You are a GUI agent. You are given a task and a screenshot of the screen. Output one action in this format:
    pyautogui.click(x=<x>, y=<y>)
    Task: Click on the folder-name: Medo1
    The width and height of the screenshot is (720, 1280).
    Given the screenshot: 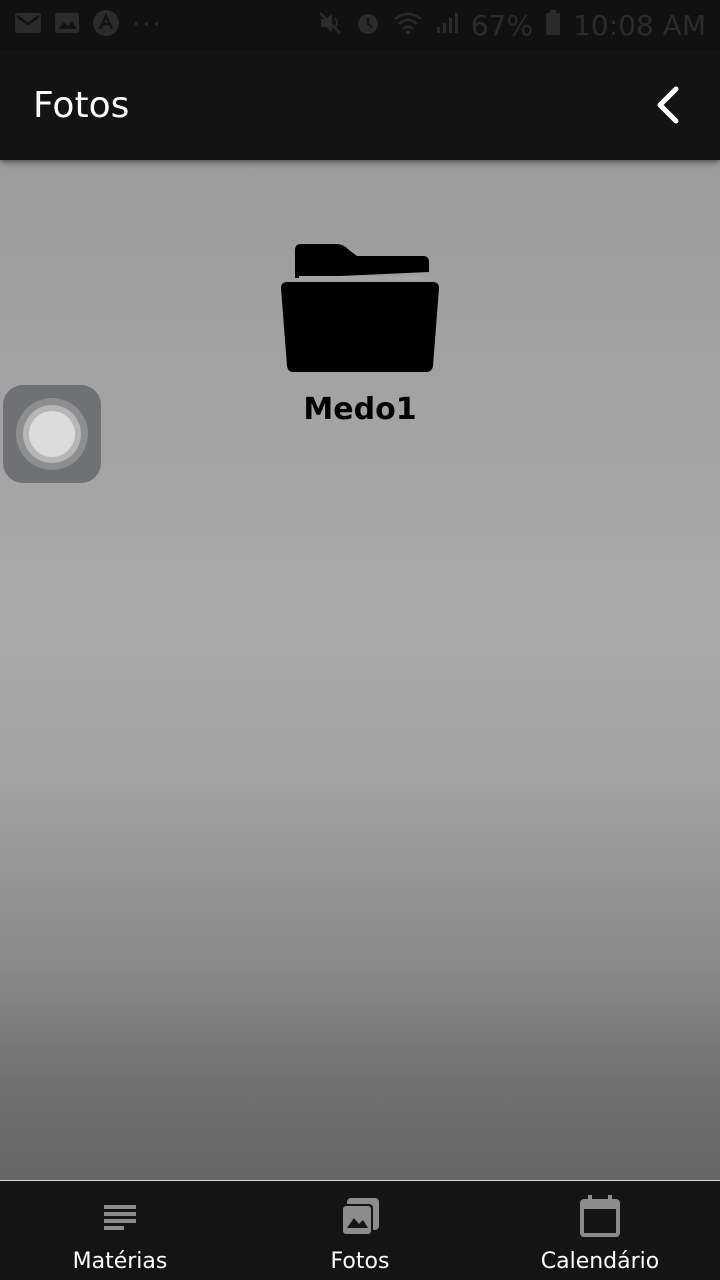 What is the action you would take?
    pyautogui.click(x=360, y=409)
    